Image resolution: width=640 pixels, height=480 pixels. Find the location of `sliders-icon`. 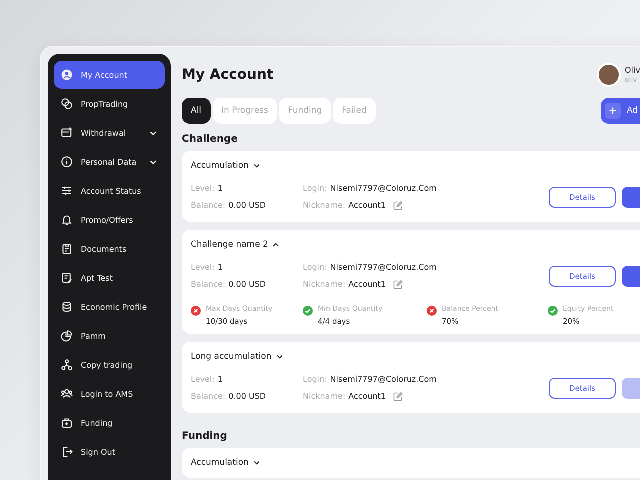

sliders-icon is located at coordinates (67, 191).